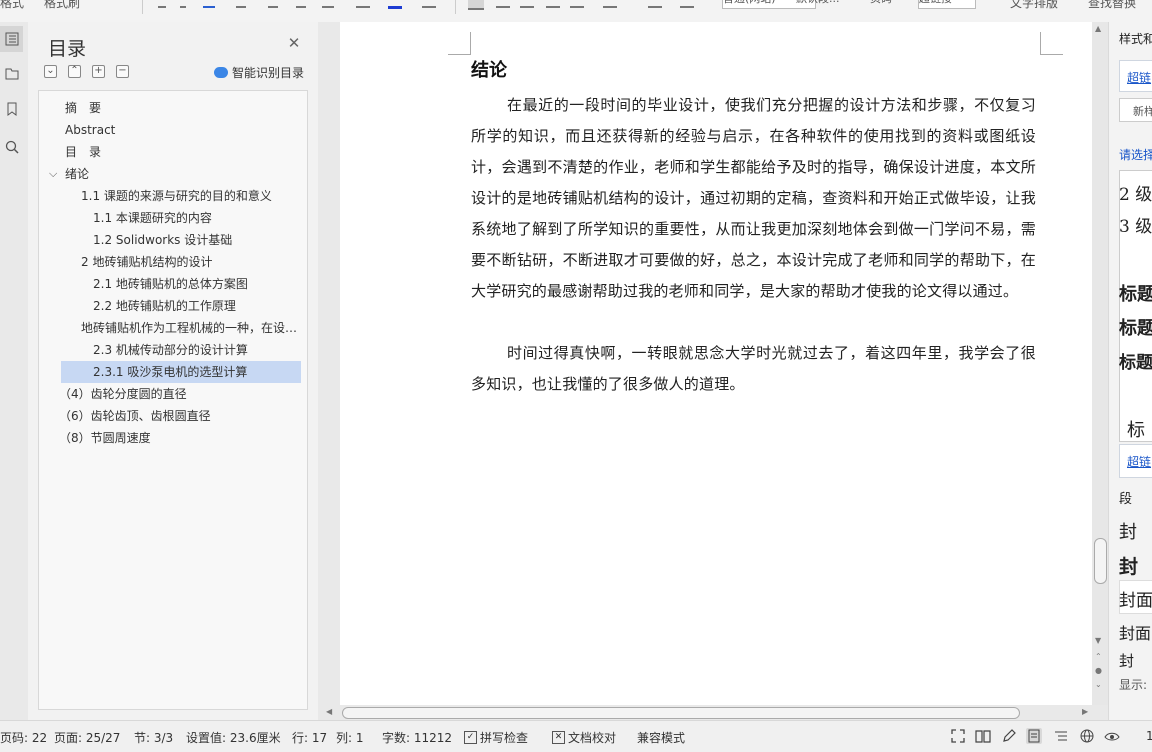 The image size is (1152, 752). Describe the element at coordinates (1125, 497) in the screenshot. I see `style-item-paragraph: 段` at that location.